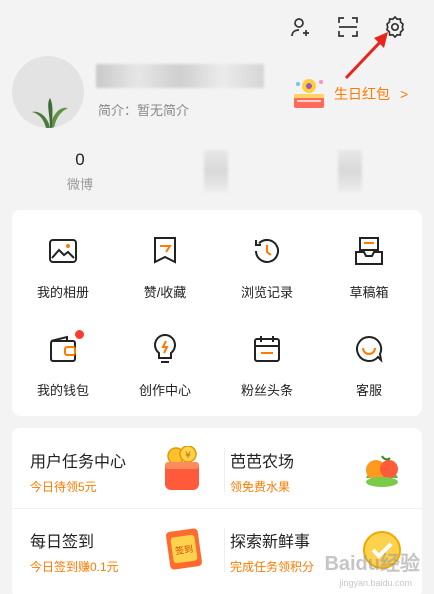 The image size is (434, 594). I want to click on task-subtitle: 今日待领5元, so click(63, 487).